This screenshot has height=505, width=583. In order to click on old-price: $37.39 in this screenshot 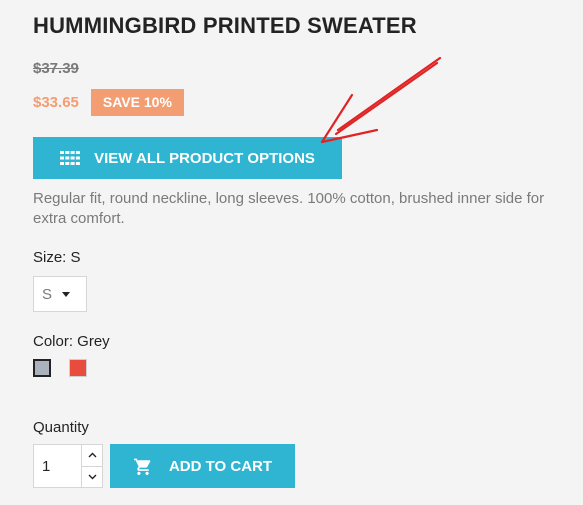, I will do `click(56, 68)`.